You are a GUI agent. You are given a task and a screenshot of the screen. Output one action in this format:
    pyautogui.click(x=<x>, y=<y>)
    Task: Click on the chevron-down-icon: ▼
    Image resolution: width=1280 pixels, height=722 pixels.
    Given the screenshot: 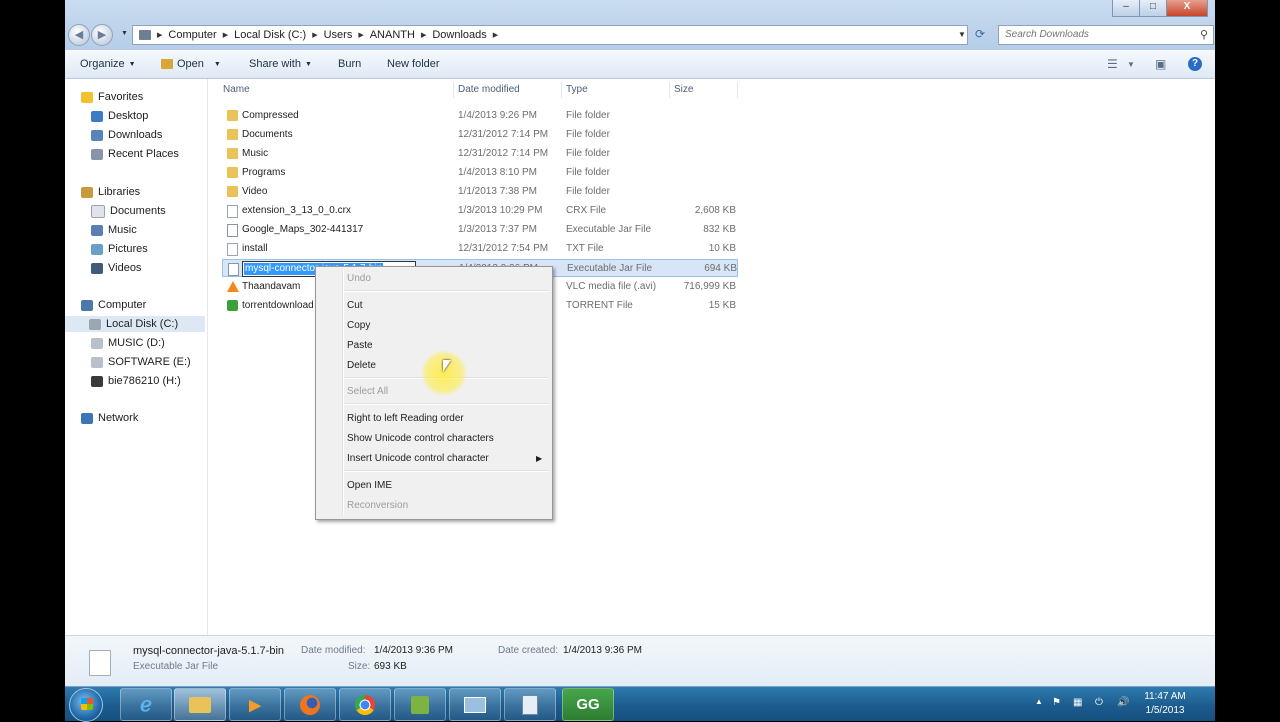 What is the action you would take?
    pyautogui.click(x=132, y=64)
    